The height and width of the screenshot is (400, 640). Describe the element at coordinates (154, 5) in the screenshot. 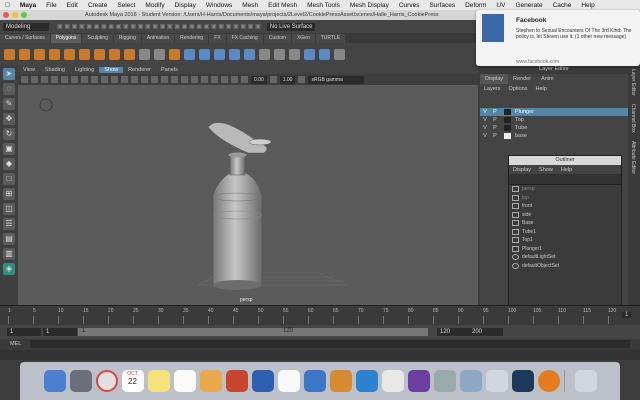

I see `menu-modify: Modify` at that location.